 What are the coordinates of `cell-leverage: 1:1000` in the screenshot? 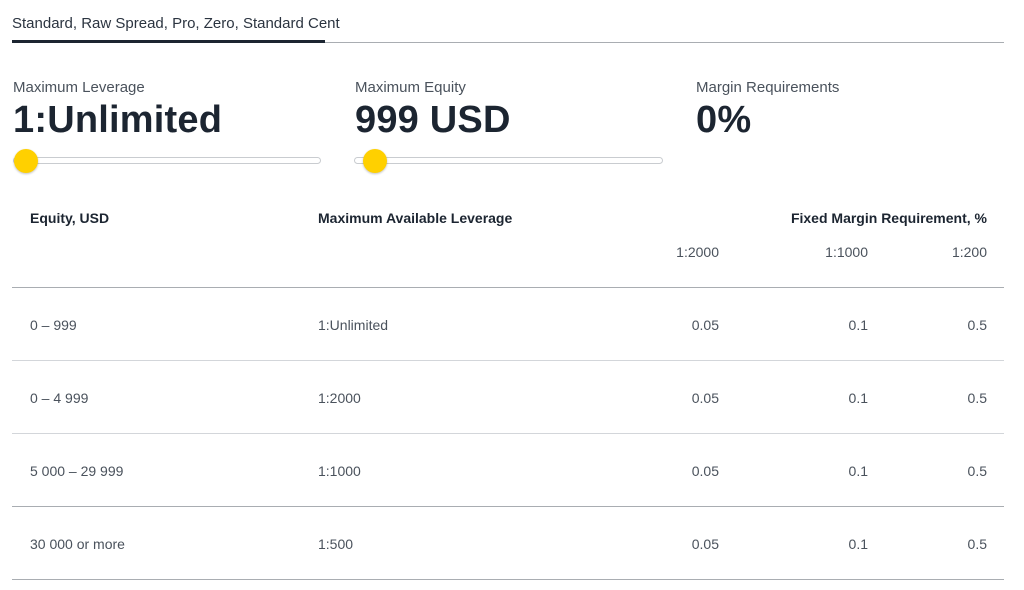 It's located at (339, 471).